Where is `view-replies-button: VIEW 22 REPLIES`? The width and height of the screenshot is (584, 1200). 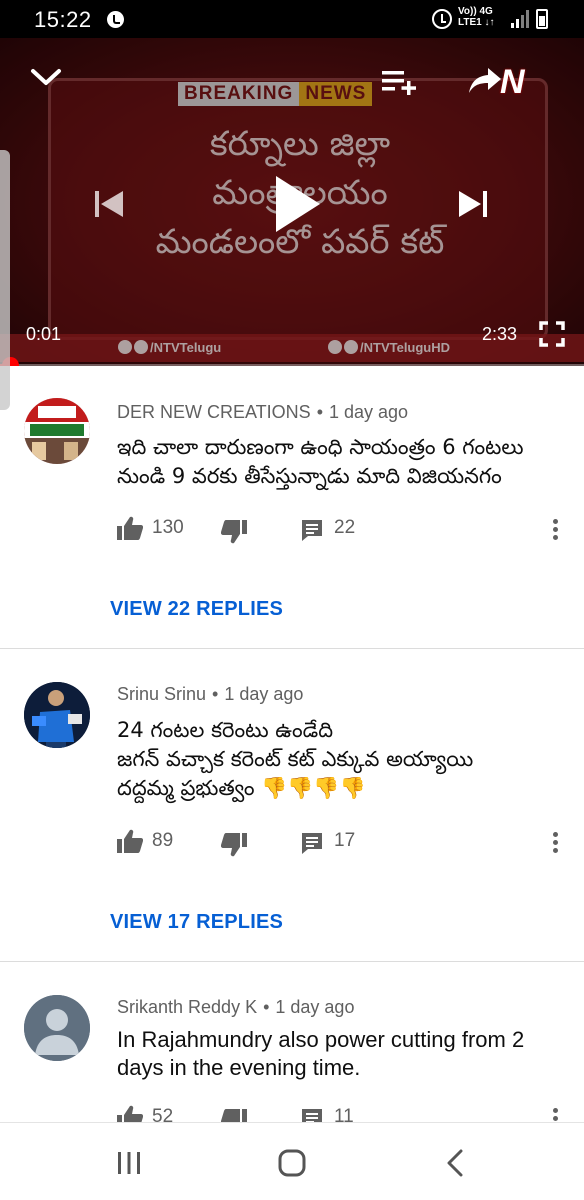 view-replies-button: VIEW 22 REPLIES is located at coordinates (196, 609).